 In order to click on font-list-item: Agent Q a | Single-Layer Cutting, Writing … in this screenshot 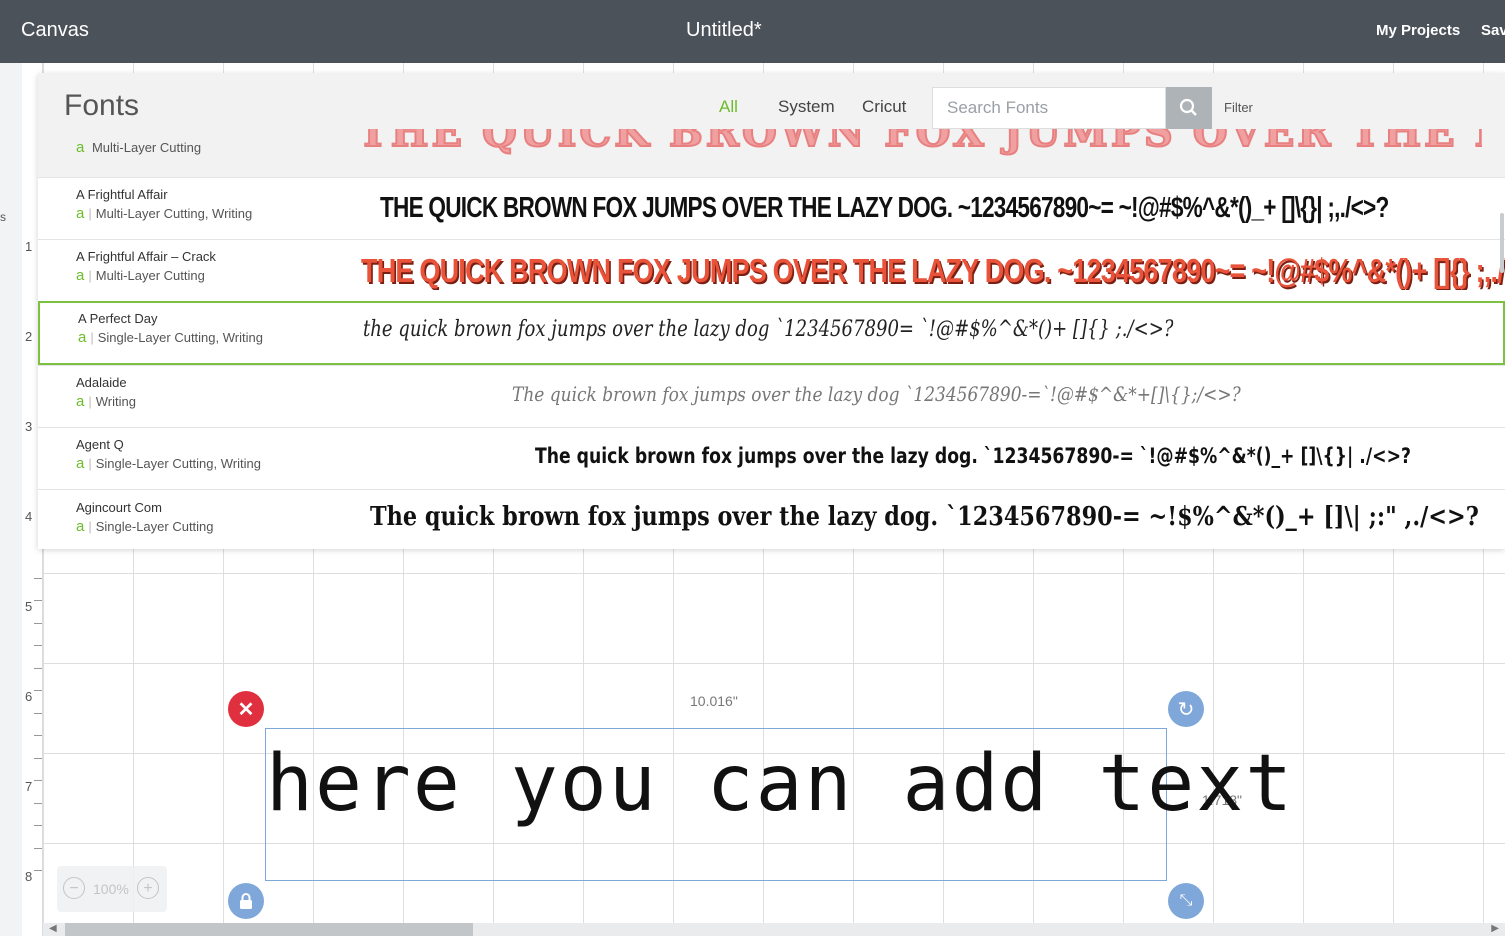, I will do `click(771, 458)`.